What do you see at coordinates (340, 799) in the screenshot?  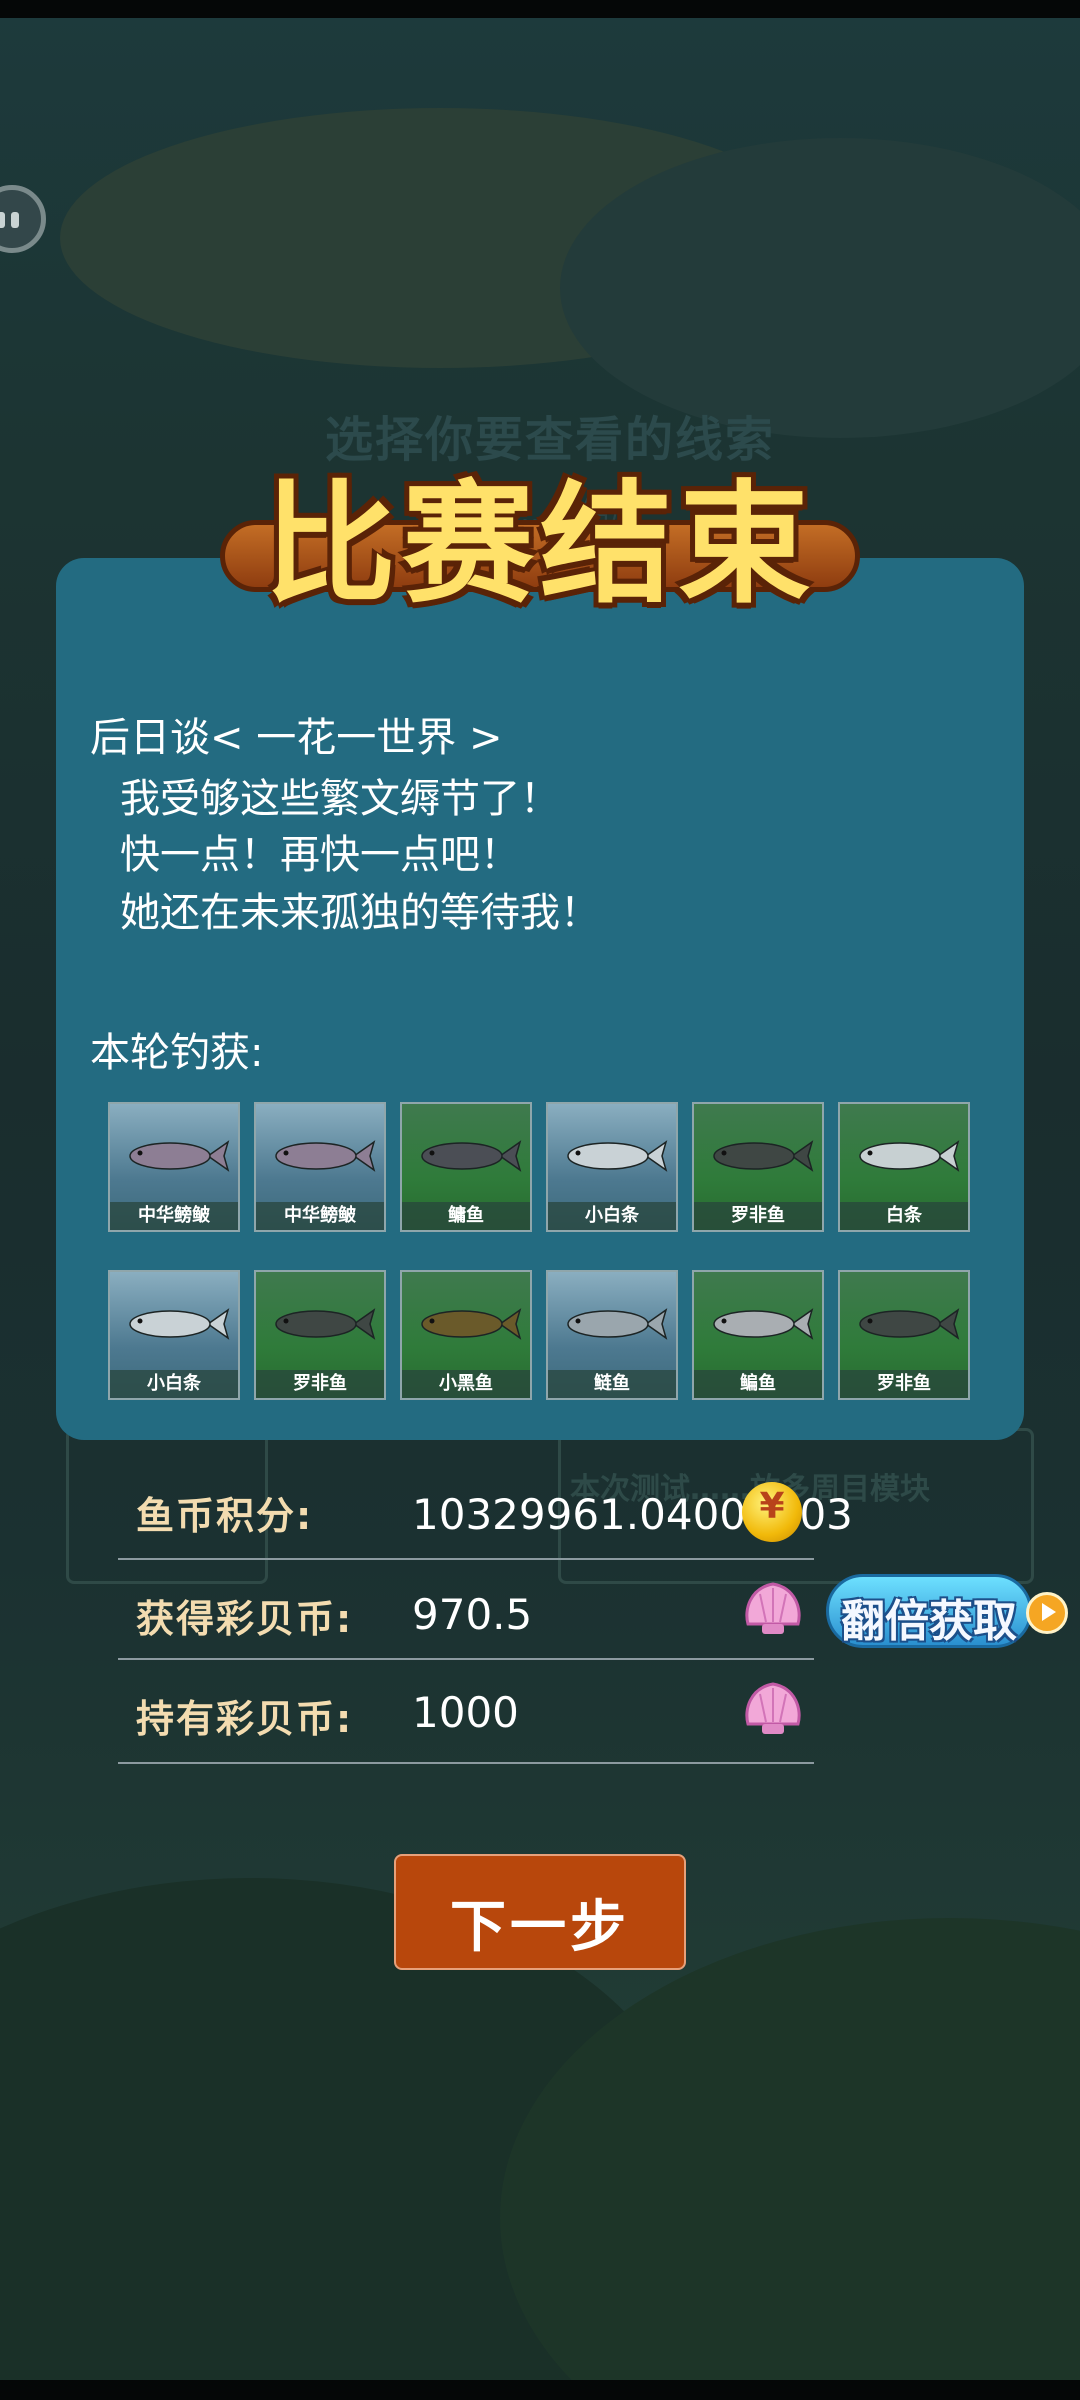 I see `story-line: 我受够这些繁文缛节了！` at bounding box center [340, 799].